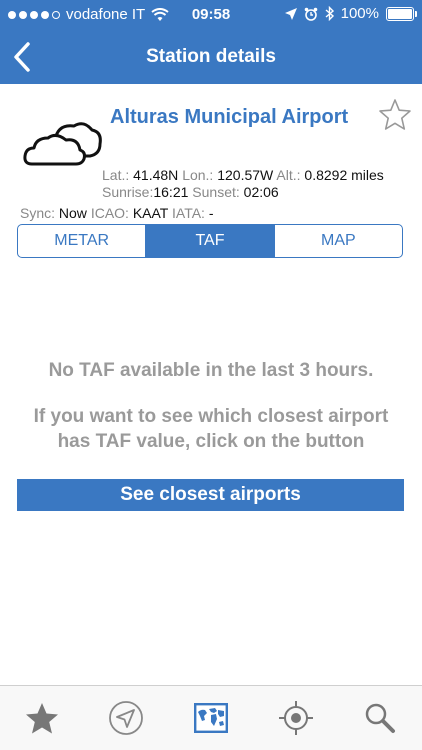 The width and height of the screenshot is (422, 750). I want to click on iata-label: IATA:, so click(188, 213).